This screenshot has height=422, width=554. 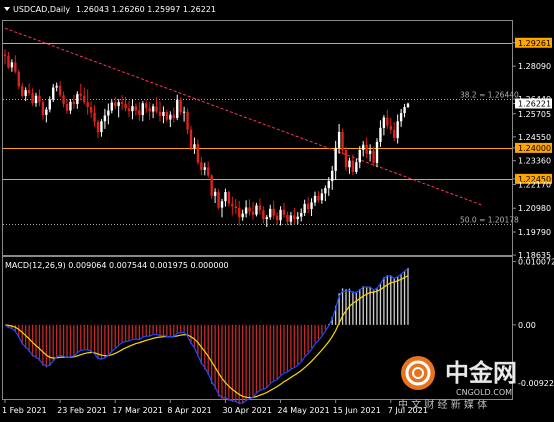 I want to click on price-tick-label: 1.19790, so click(x=534, y=232).